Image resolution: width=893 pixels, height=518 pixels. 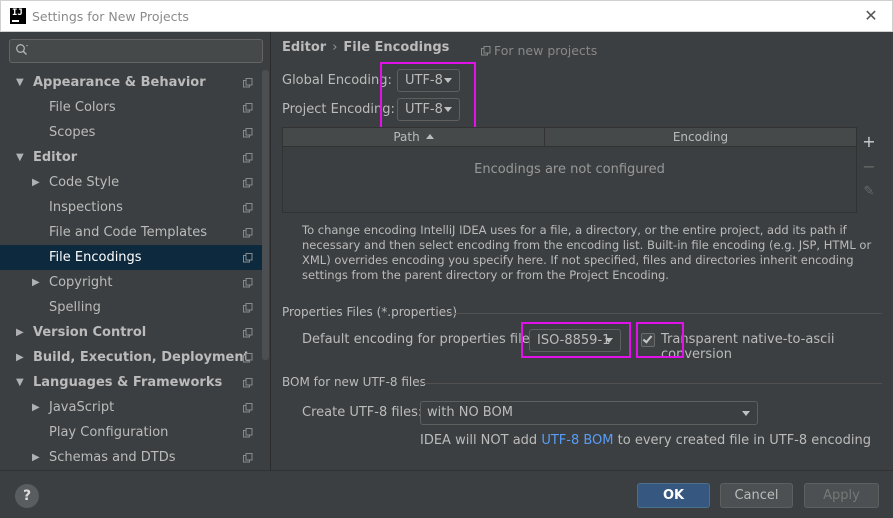 What do you see at coordinates (841, 495) in the screenshot?
I see `apply-button: Apply` at bounding box center [841, 495].